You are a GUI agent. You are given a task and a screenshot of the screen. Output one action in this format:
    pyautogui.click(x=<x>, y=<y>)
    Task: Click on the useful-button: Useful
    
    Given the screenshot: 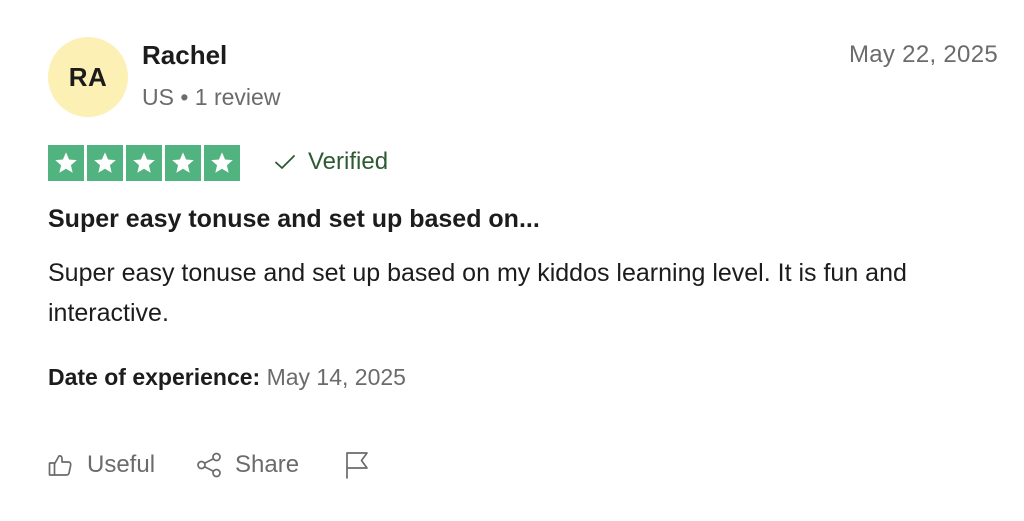 What is the action you would take?
    pyautogui.click(x=101, y=465)
    